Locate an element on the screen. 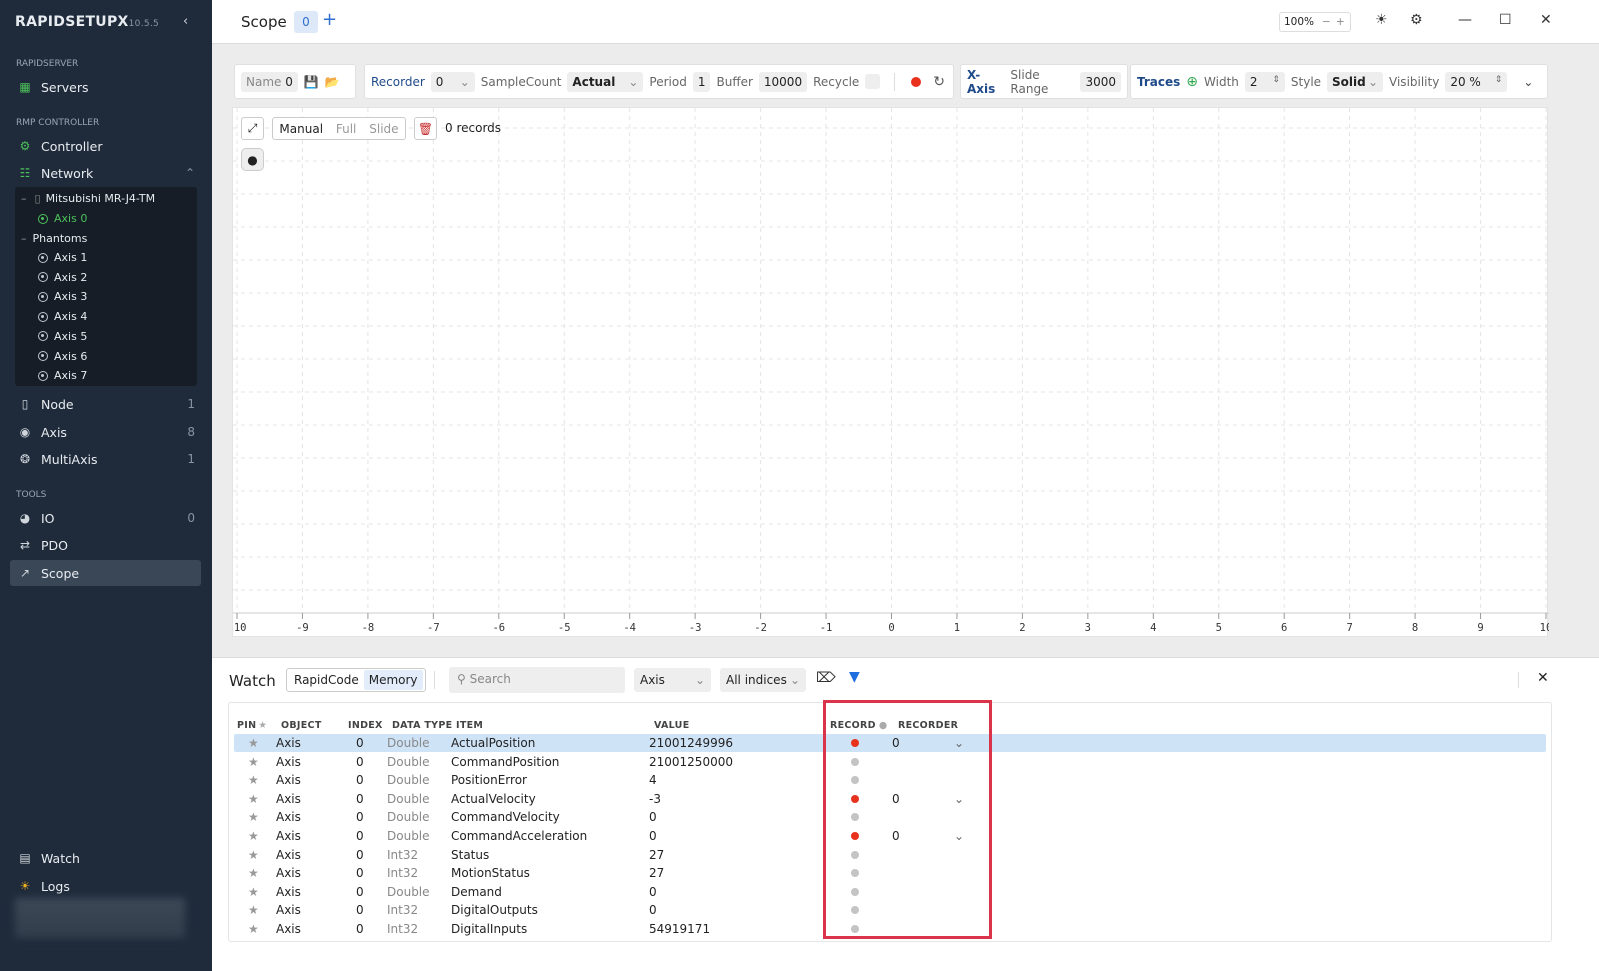 The height and width of the screenshot is (971, 1599). column-header-pin: PIN ★ is located at coordinates (252, 725).